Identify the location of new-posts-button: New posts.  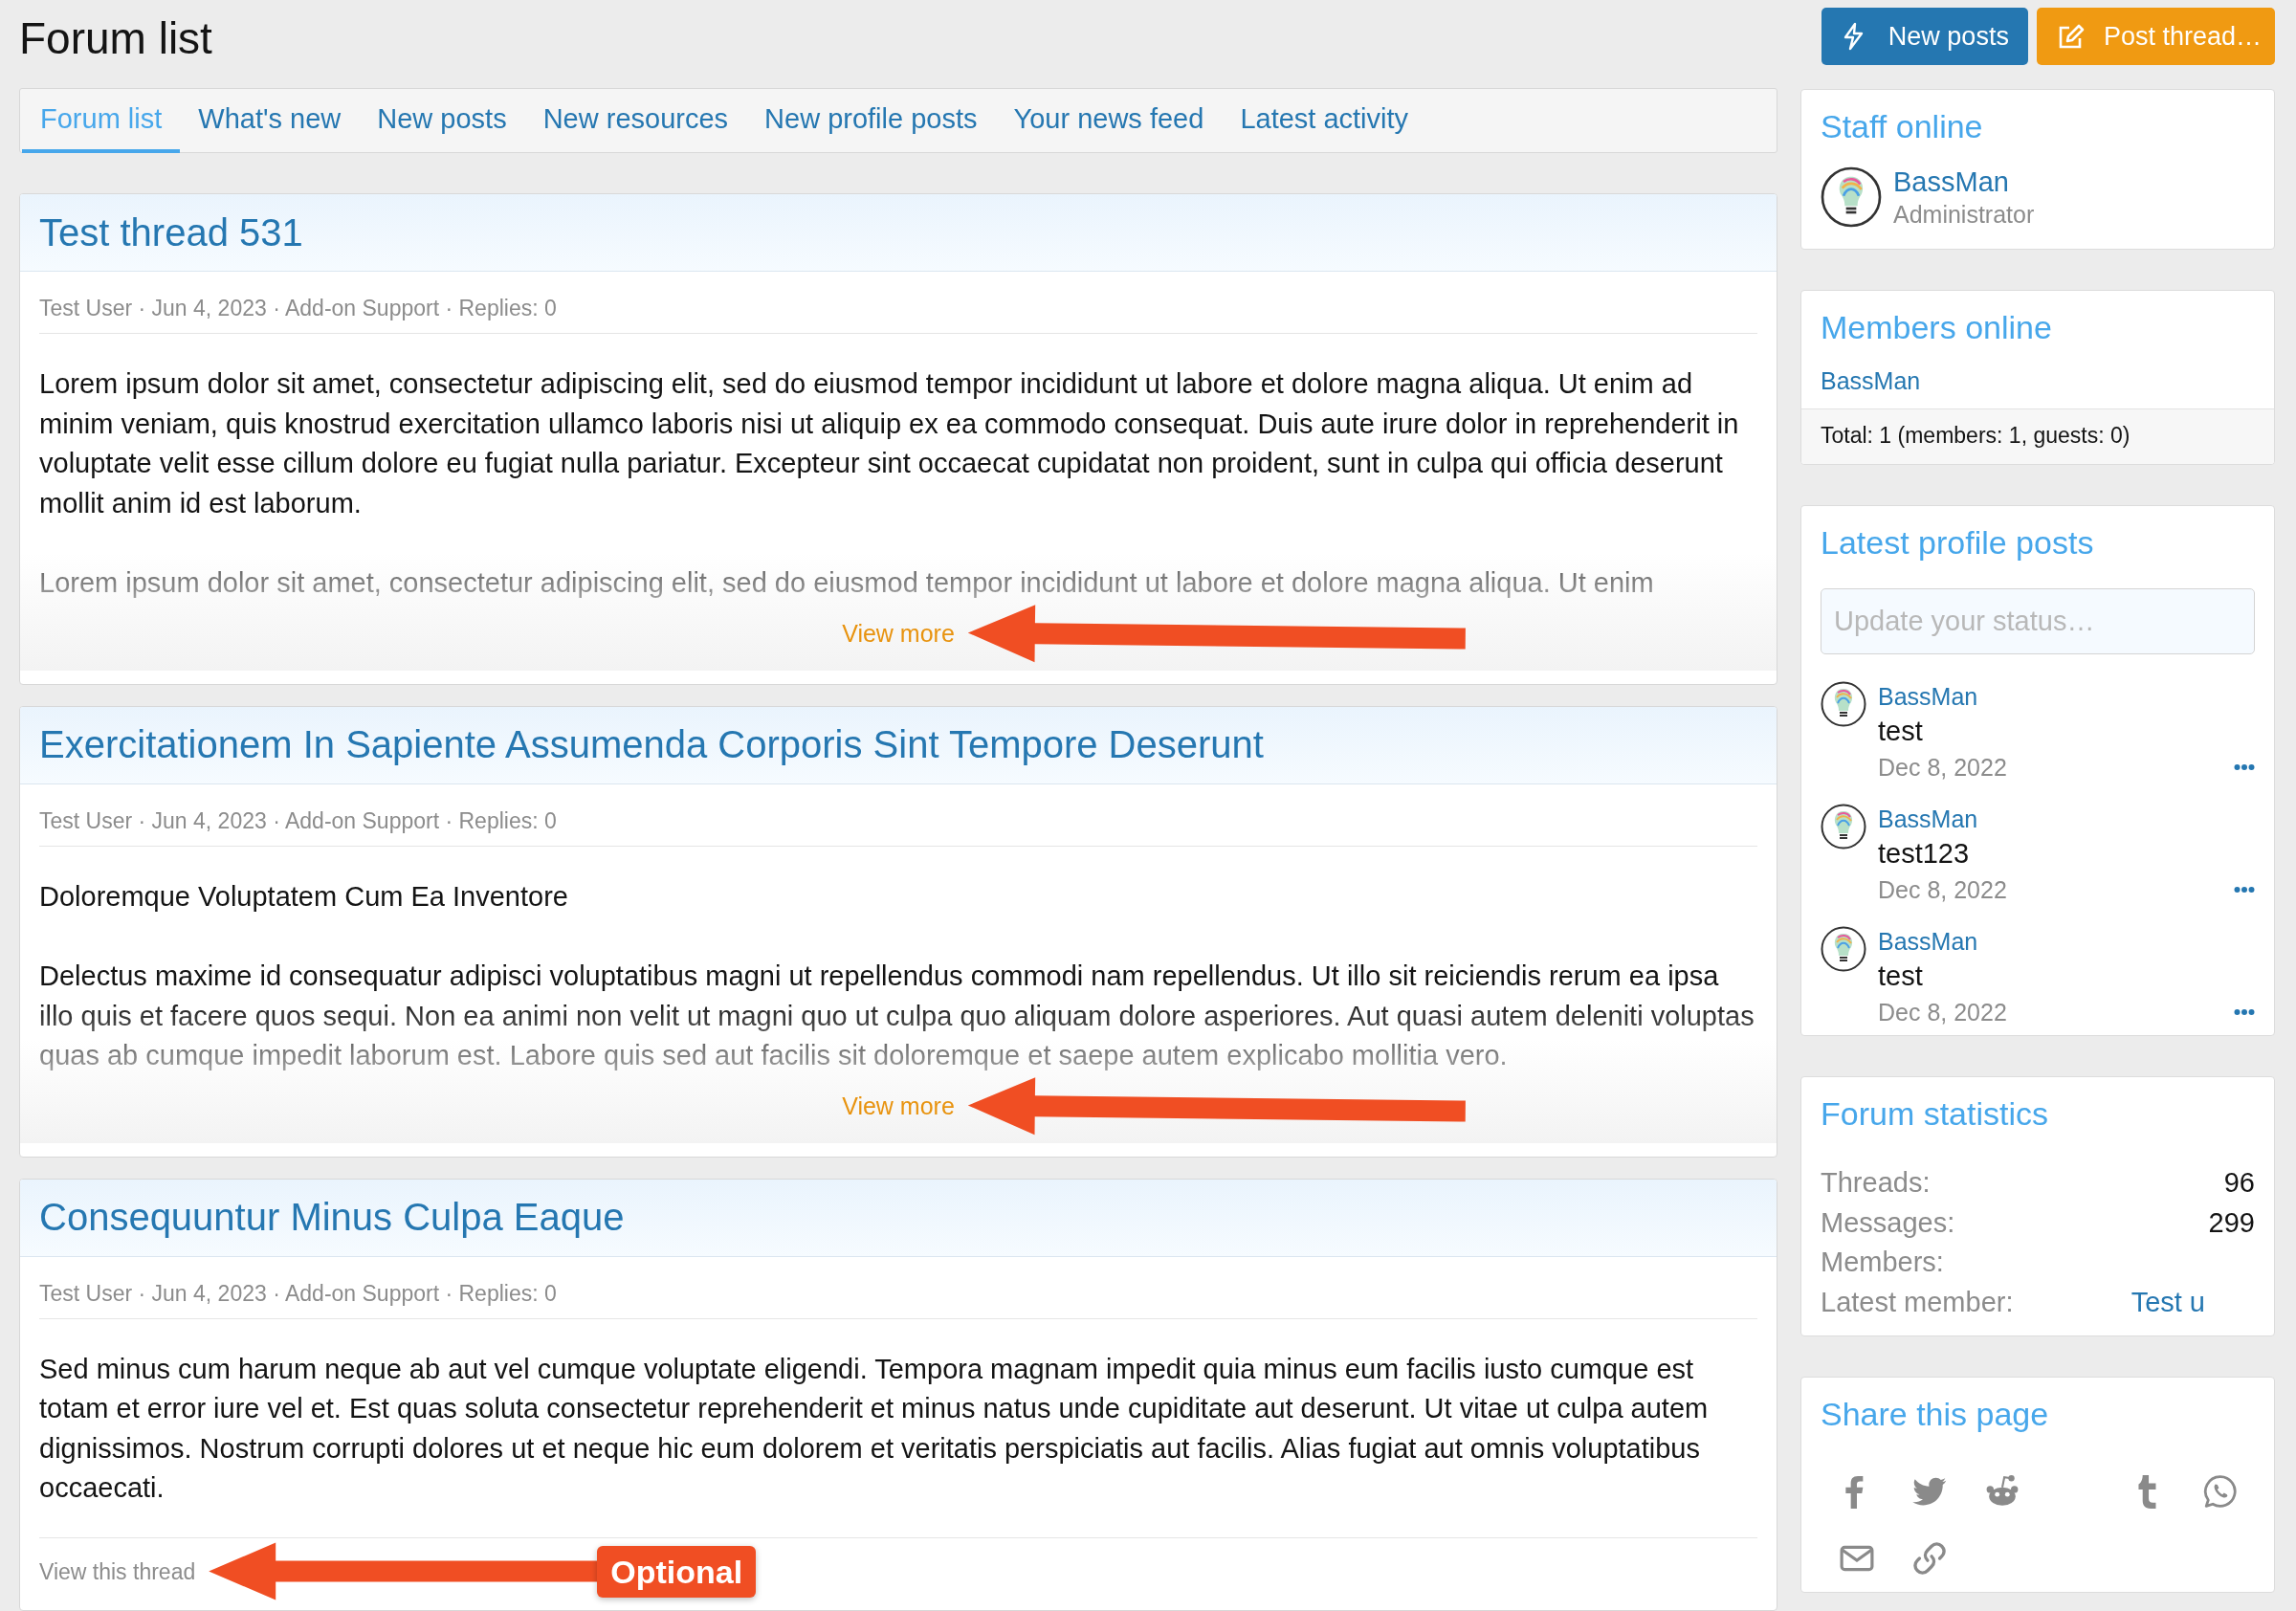
(1925, 37).